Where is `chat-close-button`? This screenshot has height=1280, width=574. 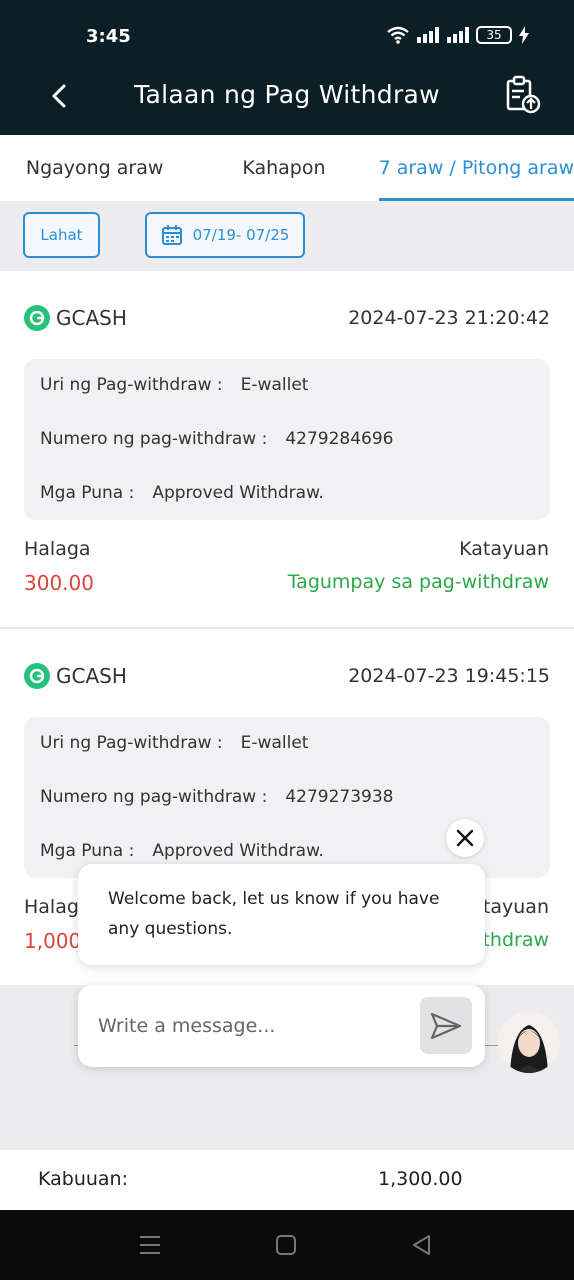 chat-close-button is located at coordinates (465, 838).